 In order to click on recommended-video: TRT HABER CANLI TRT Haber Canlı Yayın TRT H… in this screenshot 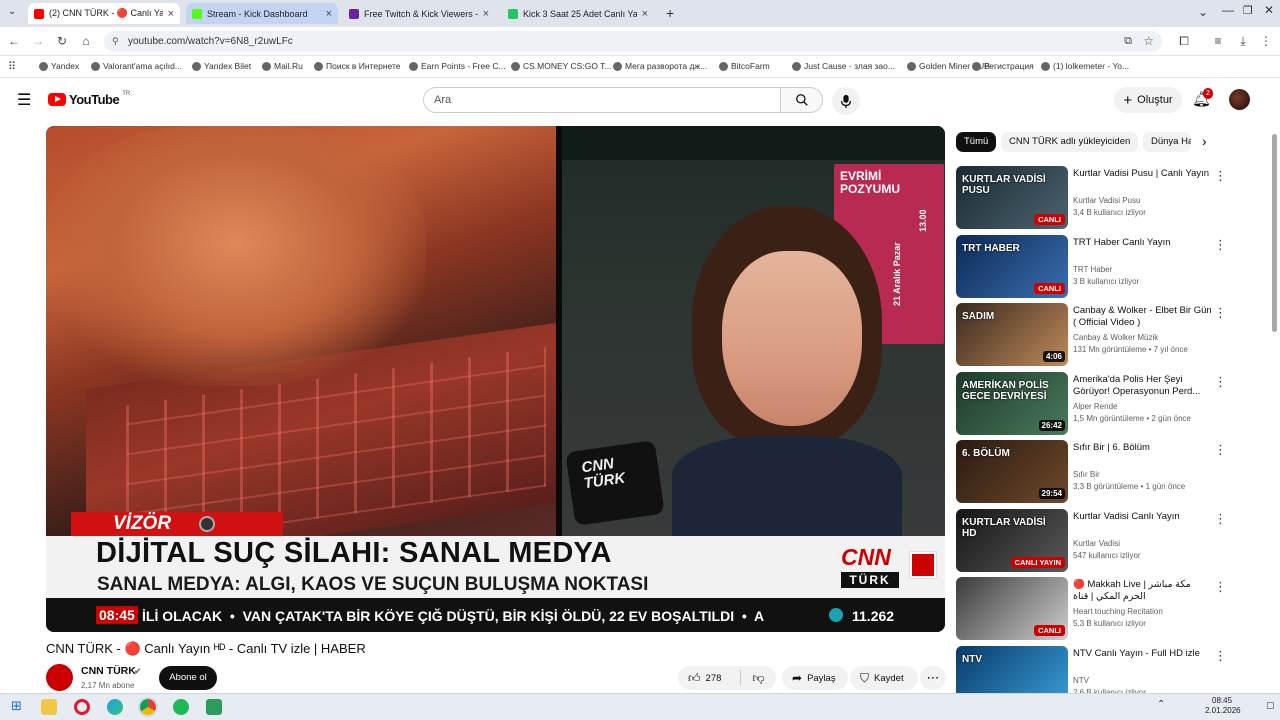, I will do `click(1111, 267)`.